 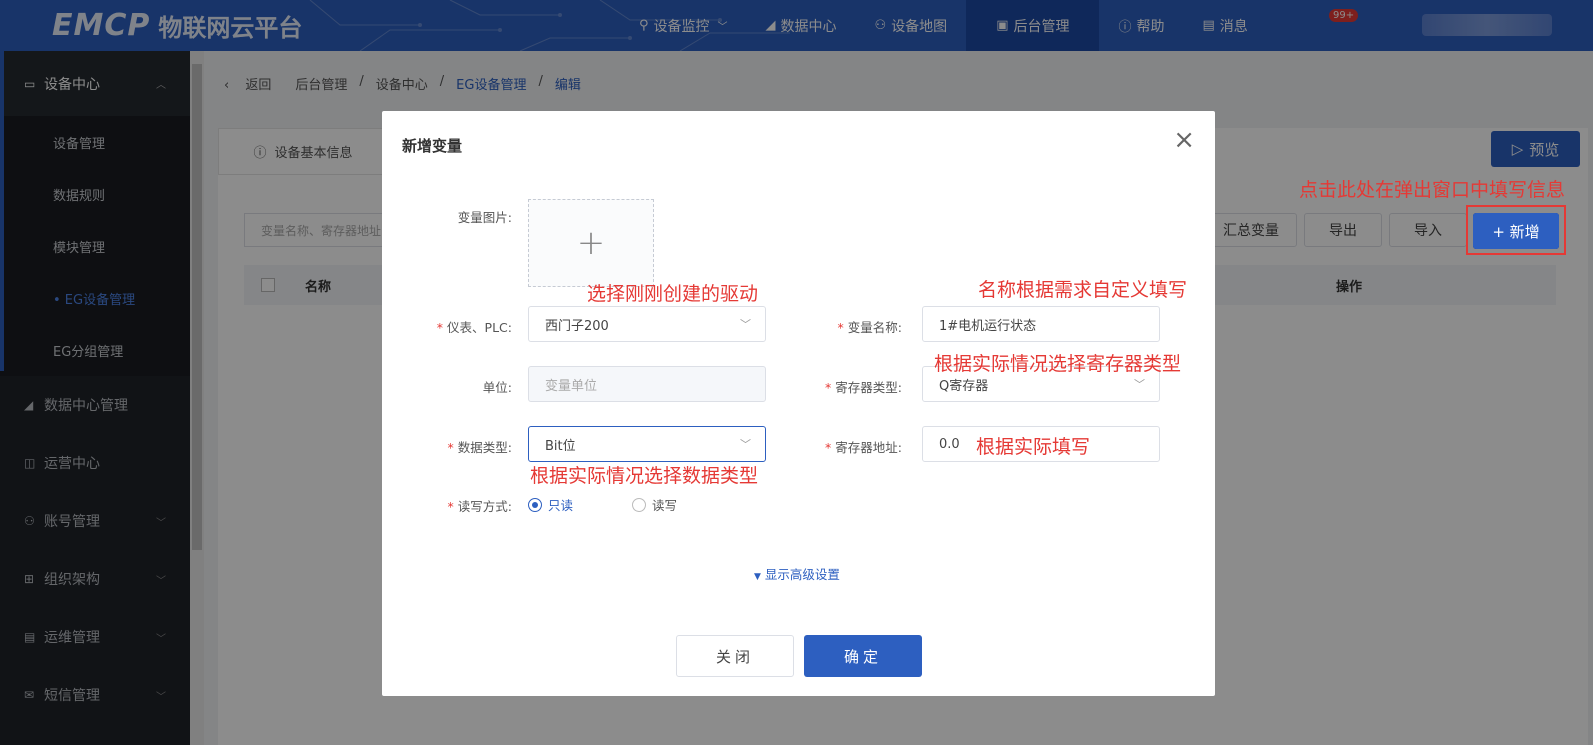 What do you see at coordinates (1083, 290) in the screenshot?
I see `annotation-name-hint: 名称根据需求自定义填写` at bounding box center [1083, 290].